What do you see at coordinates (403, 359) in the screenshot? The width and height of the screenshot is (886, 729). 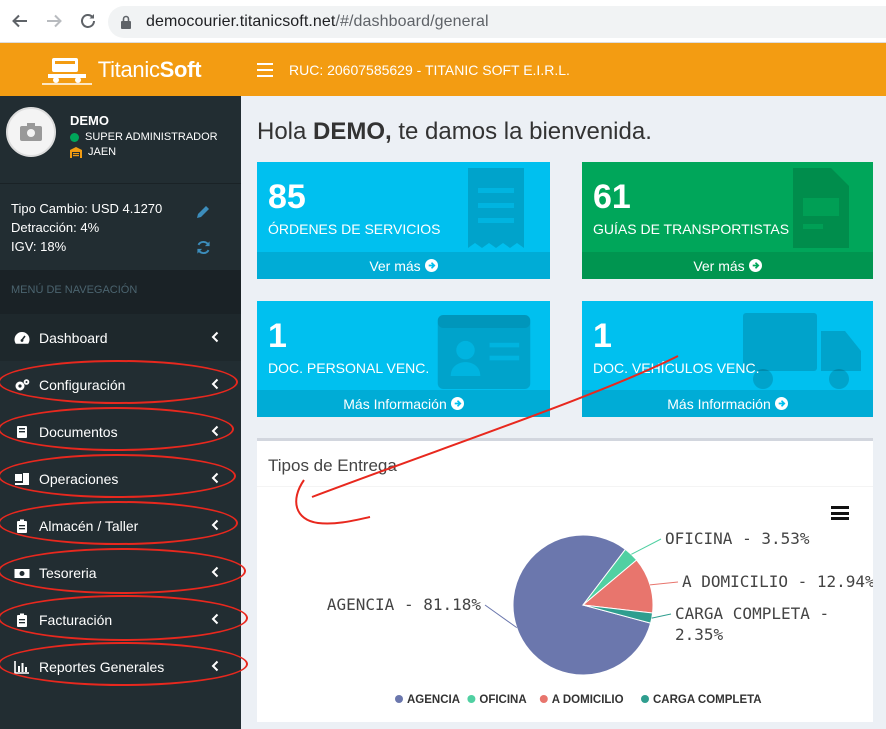 I see `stat-box-doc-personal: 1 DOC. PERSONAL VENC. Más Información` at bounding box center [403, 359].